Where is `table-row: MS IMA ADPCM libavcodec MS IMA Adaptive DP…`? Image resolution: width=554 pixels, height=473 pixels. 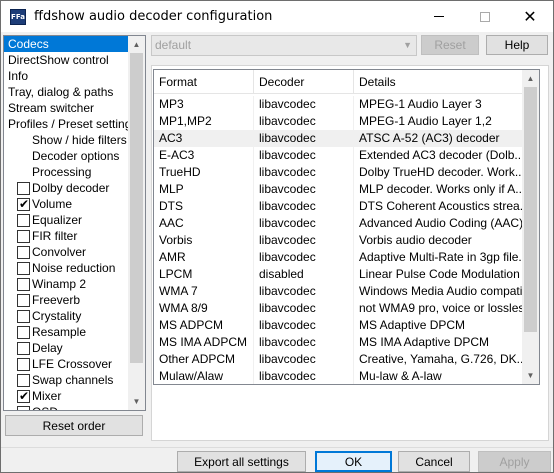
table-row: MS IMA ADPCM libavcodec MS IMA Adaptive DP… is located at coordinates (339, 342).